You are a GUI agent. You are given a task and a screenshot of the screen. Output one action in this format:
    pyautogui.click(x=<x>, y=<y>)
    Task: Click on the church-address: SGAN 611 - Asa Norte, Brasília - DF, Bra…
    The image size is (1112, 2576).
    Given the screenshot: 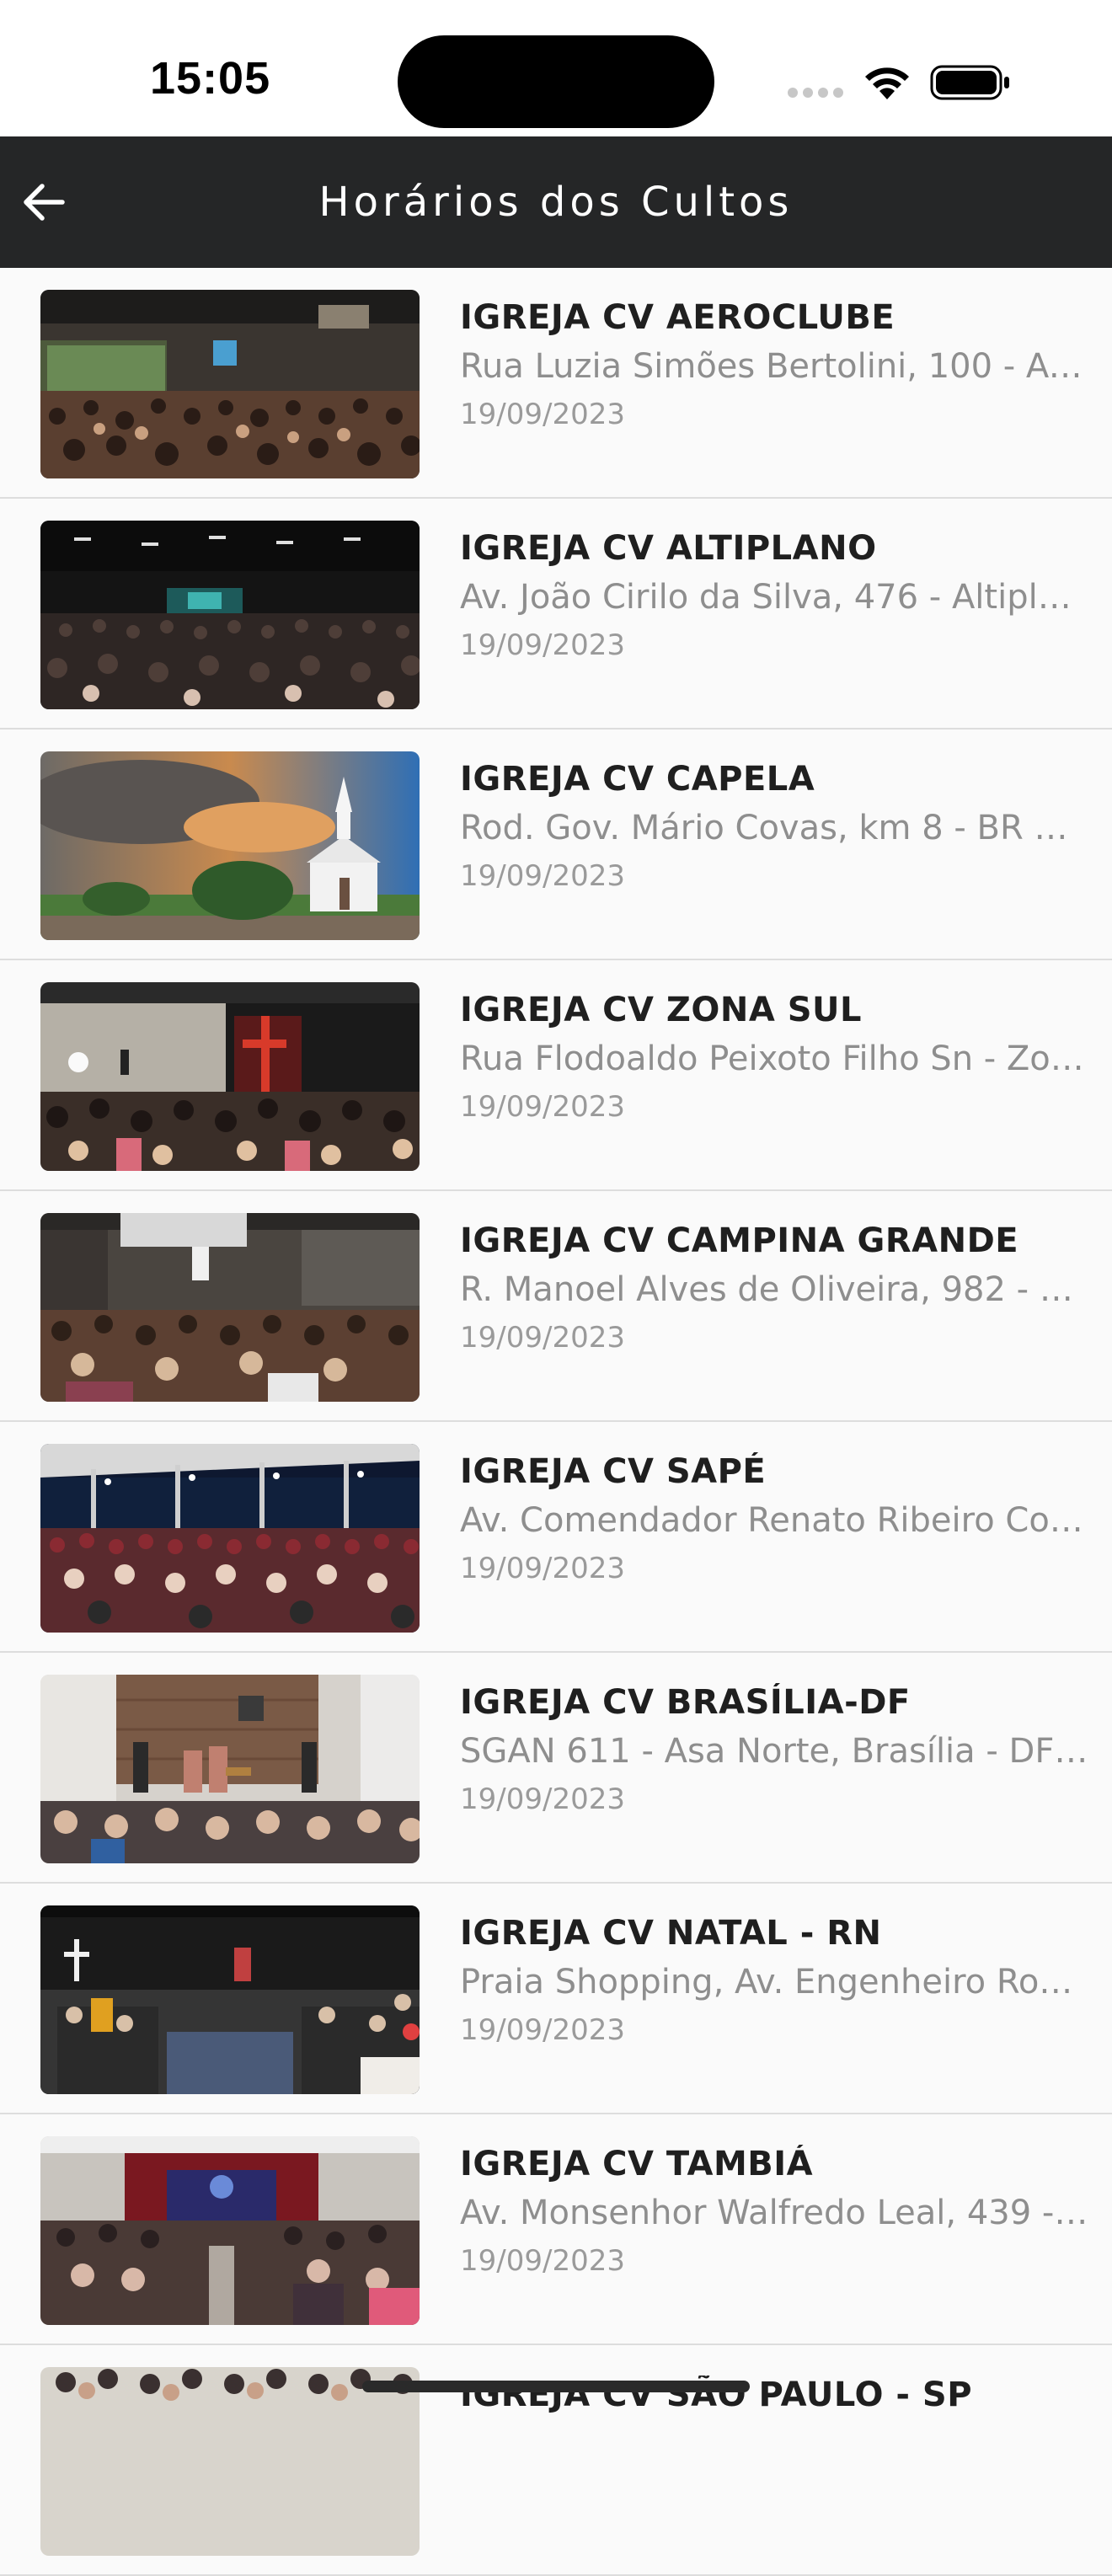 What is the action you would take?
    pyautogui.click(x=774, y=1751)
    